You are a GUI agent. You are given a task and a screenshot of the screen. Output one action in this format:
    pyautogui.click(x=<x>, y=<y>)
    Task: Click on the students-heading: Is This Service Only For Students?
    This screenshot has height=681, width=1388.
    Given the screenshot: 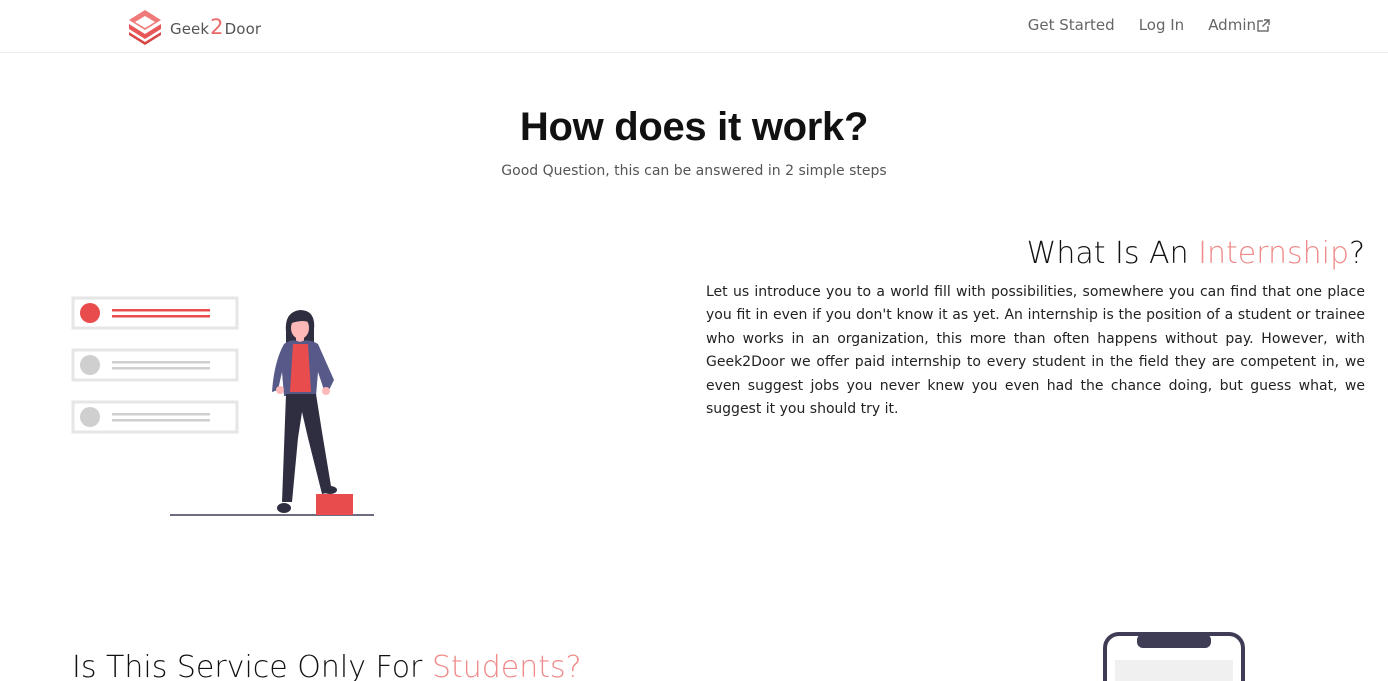 What is the action you would take?
    pyautogui.click(x=327, y=665)
    